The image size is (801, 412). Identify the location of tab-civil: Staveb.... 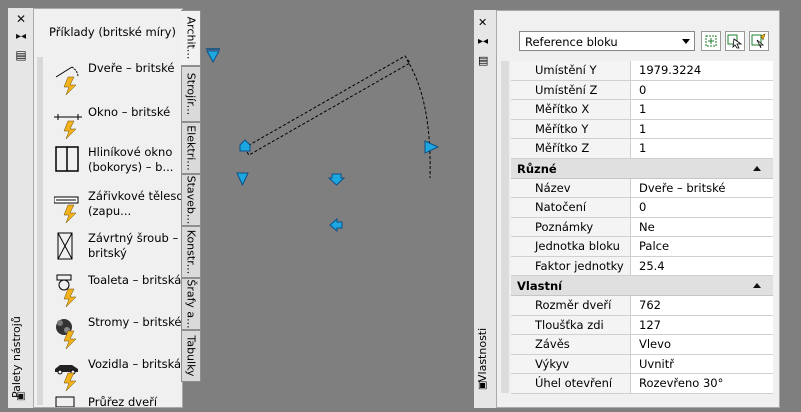
(191, 200).